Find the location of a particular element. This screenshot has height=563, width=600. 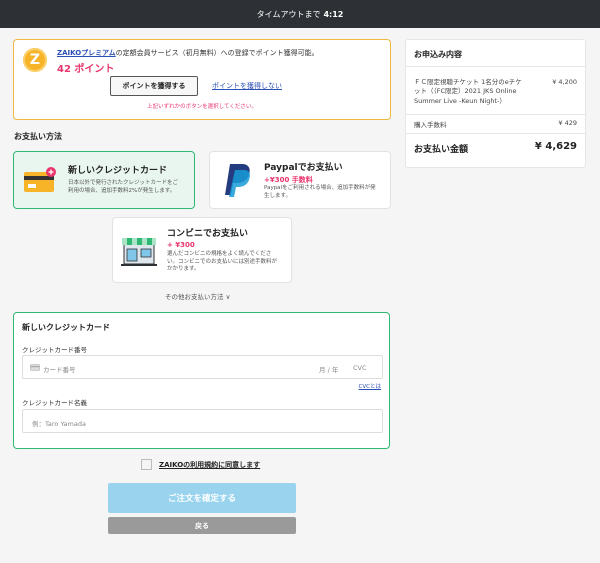

skip-points-link: ポイントを獲得しない is located at coordinates (247, 86).